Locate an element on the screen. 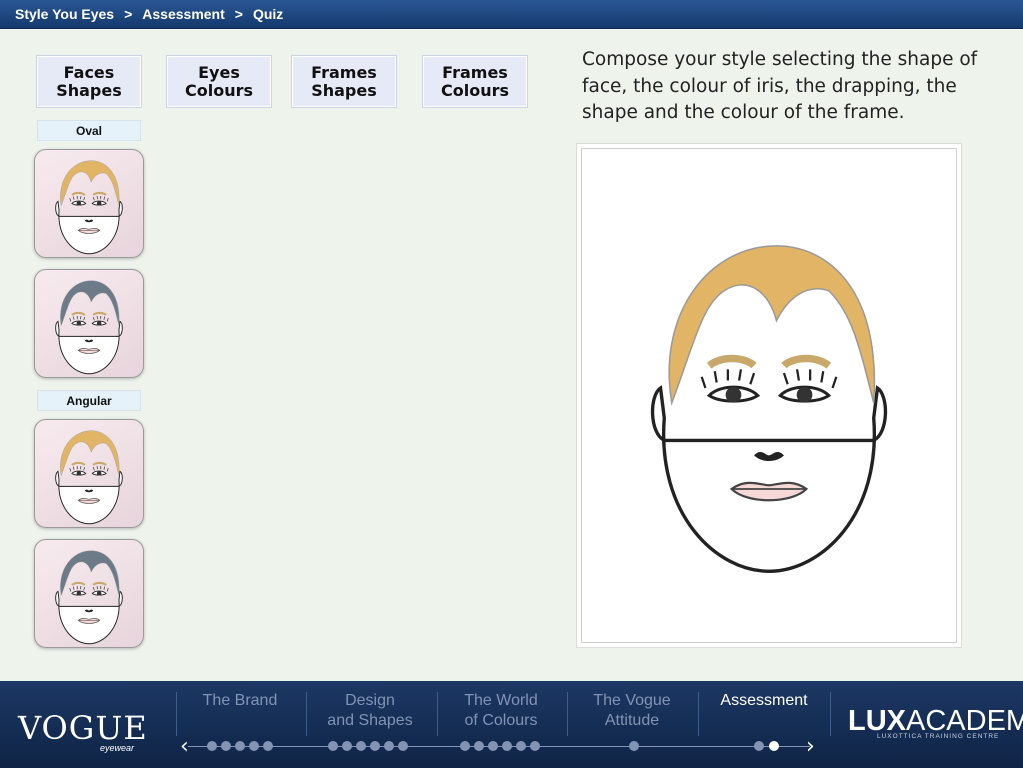 This screenshot has width=1023, height=768. nav-item-the-world-of-colours: The World of Colours is located at coordinates (501, 711).